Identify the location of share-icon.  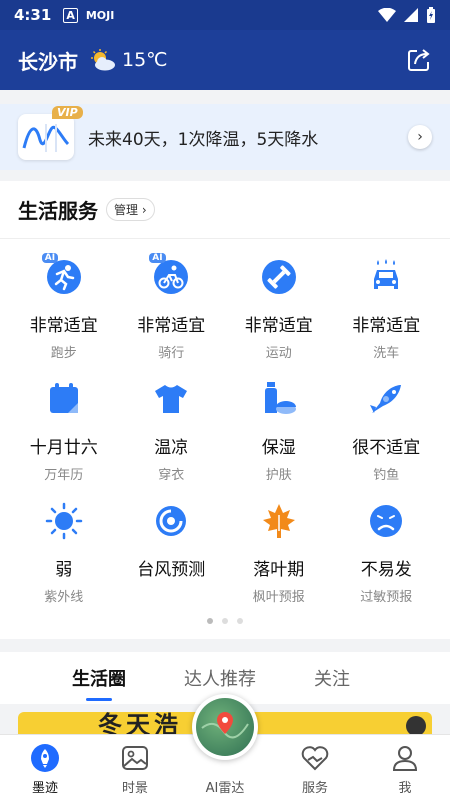
(419, 60).